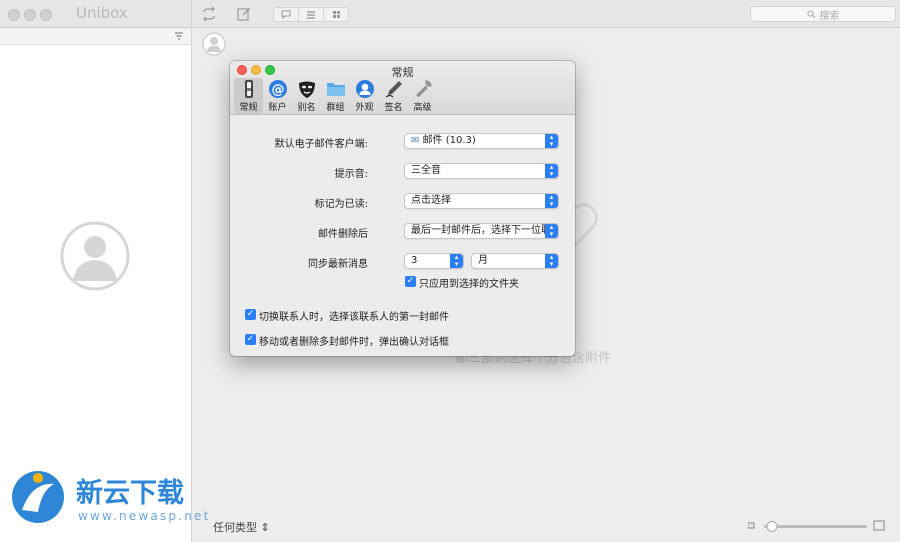 The height and width of the screenshot is (542, 900). Describe the element at coordinates (410, 281) in the screenshot. I see `apply-selected-checkbox: ✓` at that location.